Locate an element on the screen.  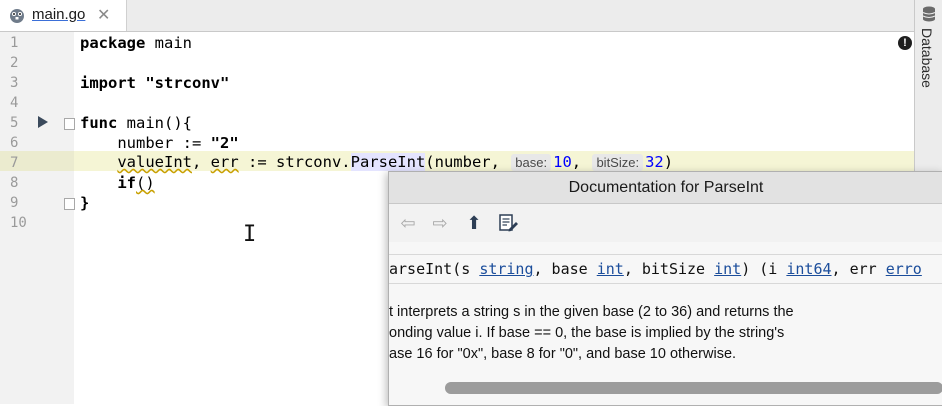
parameter-hint: bitSize: is located at coordinates (618, 162).